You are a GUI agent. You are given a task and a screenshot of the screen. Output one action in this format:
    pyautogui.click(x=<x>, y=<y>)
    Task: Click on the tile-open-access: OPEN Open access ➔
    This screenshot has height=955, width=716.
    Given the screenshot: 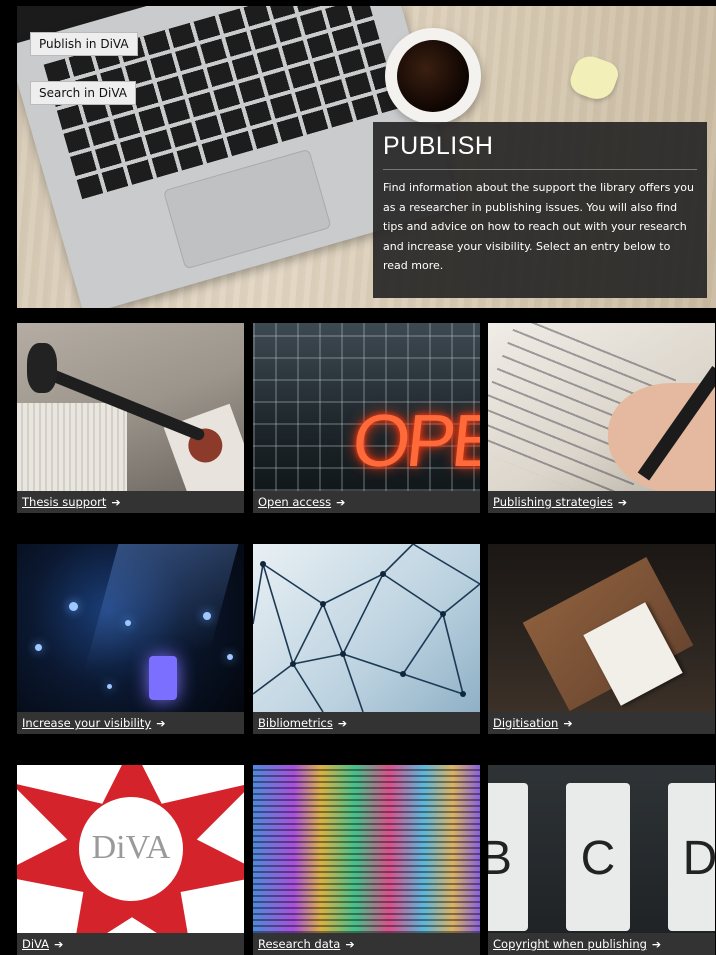 What is the action you would take?
    pyautogui.click(x=366, y=418)
    